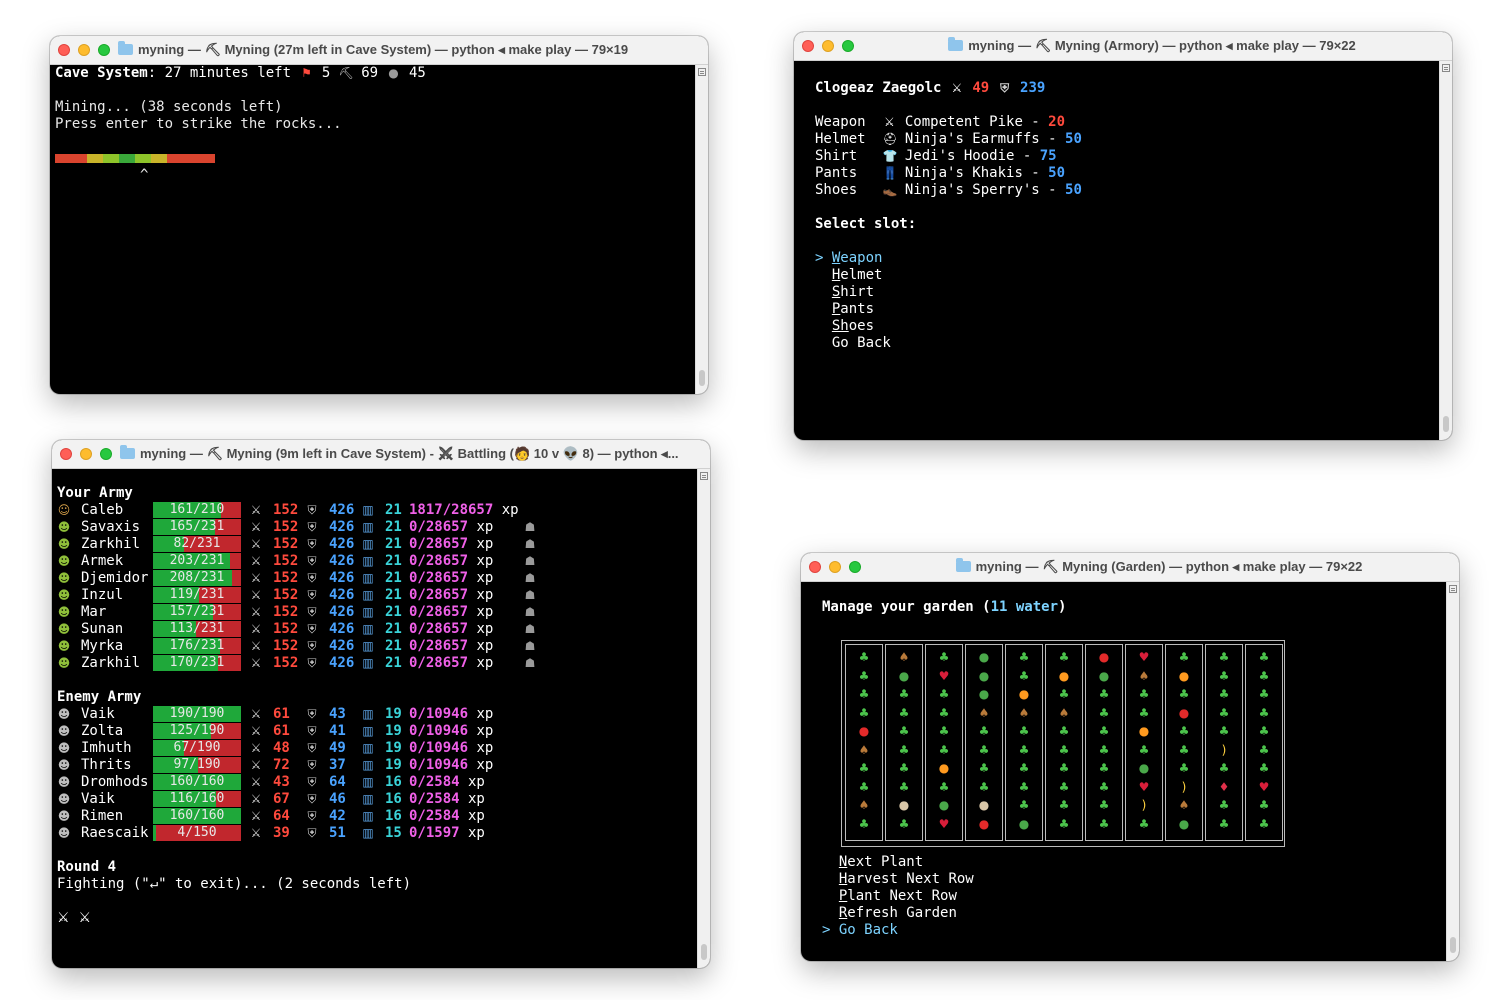 The image size is (1500, 1000). I want to click on garden-menu-item: Refresh Garden, so click(889, 913).